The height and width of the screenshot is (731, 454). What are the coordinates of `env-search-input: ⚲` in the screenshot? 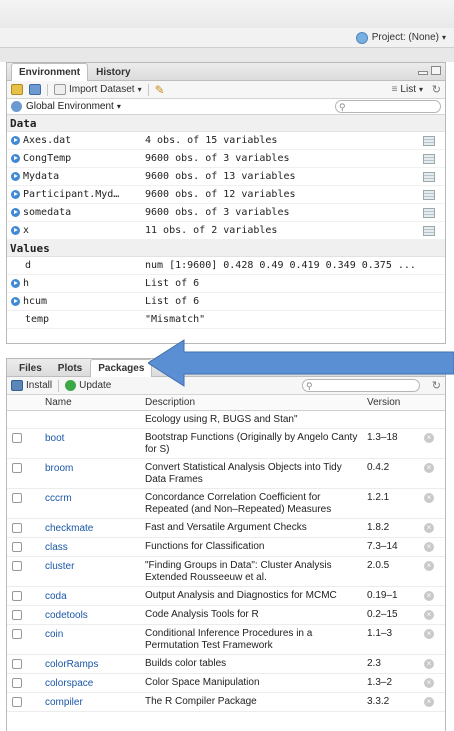 It's located at (388, 106).